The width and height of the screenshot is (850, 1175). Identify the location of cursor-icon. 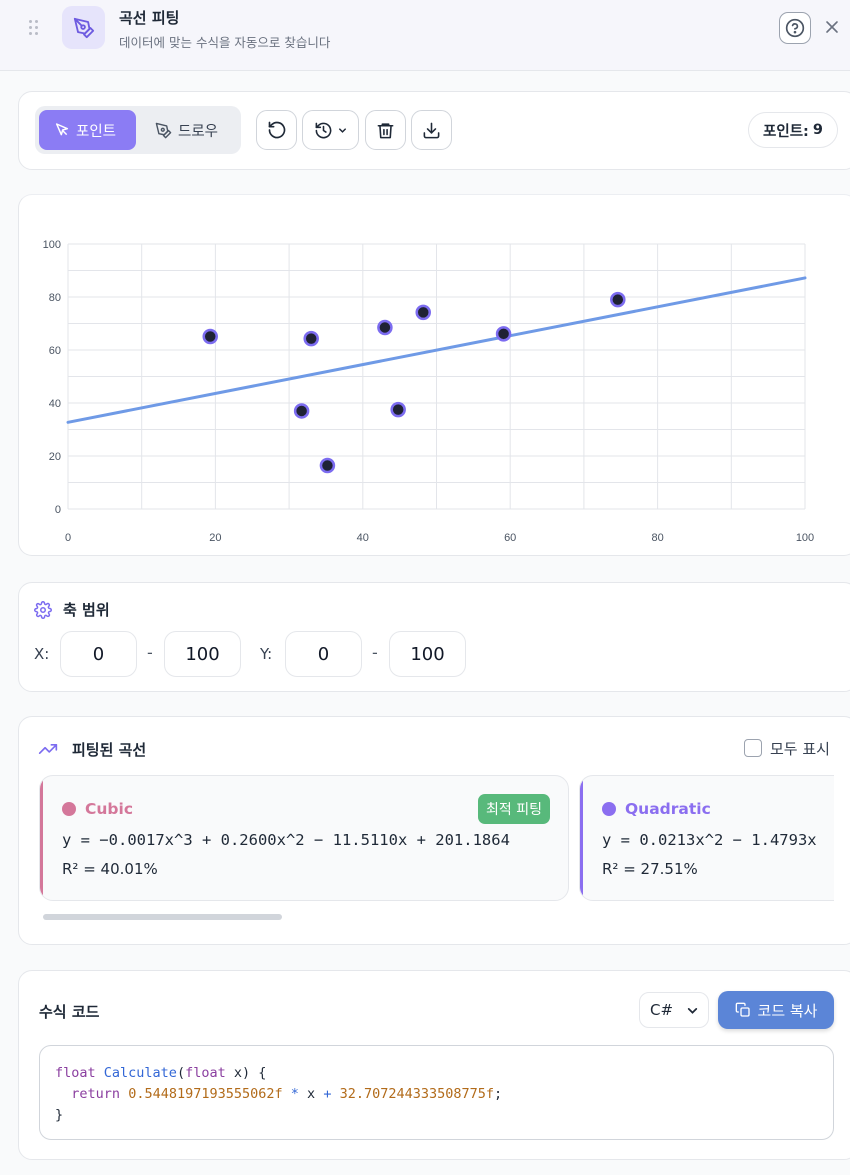
(62, 129).